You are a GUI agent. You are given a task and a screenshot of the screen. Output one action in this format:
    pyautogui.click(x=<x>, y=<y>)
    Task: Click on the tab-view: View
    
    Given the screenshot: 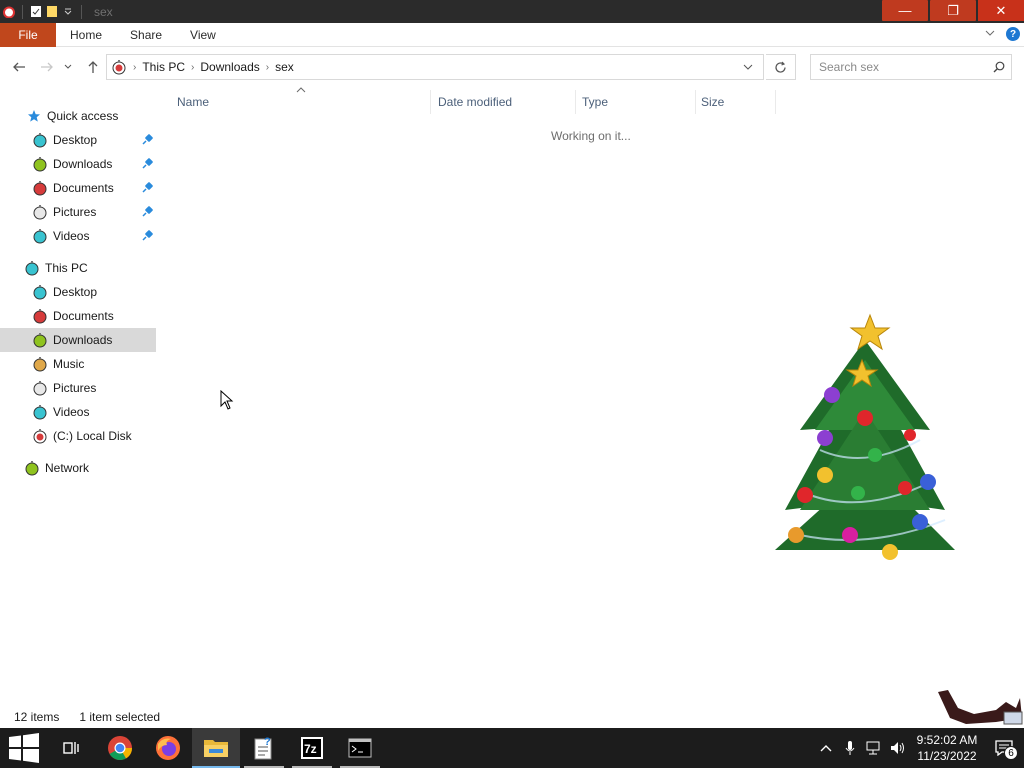 What is the action you would take?
    pyautogui.click(x=203, y=35)
    